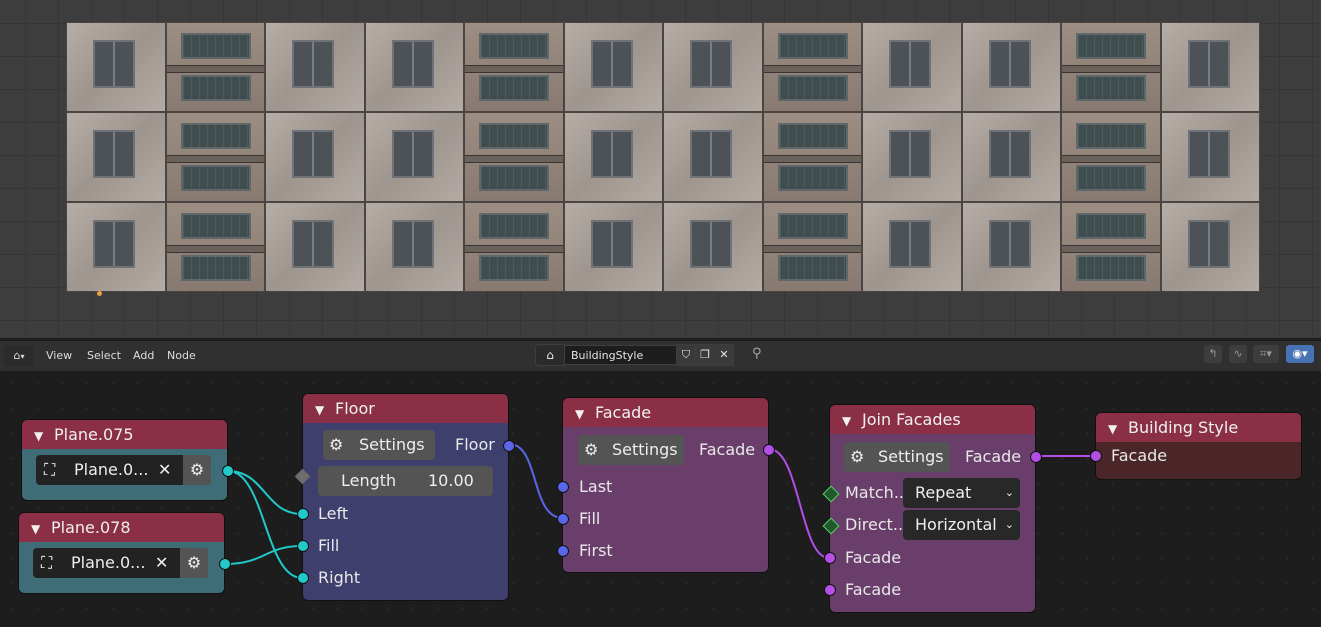 The height and width of the screenshot is (627, 1321). I want to click on output-label-facade: Facade, so click(993, 456).